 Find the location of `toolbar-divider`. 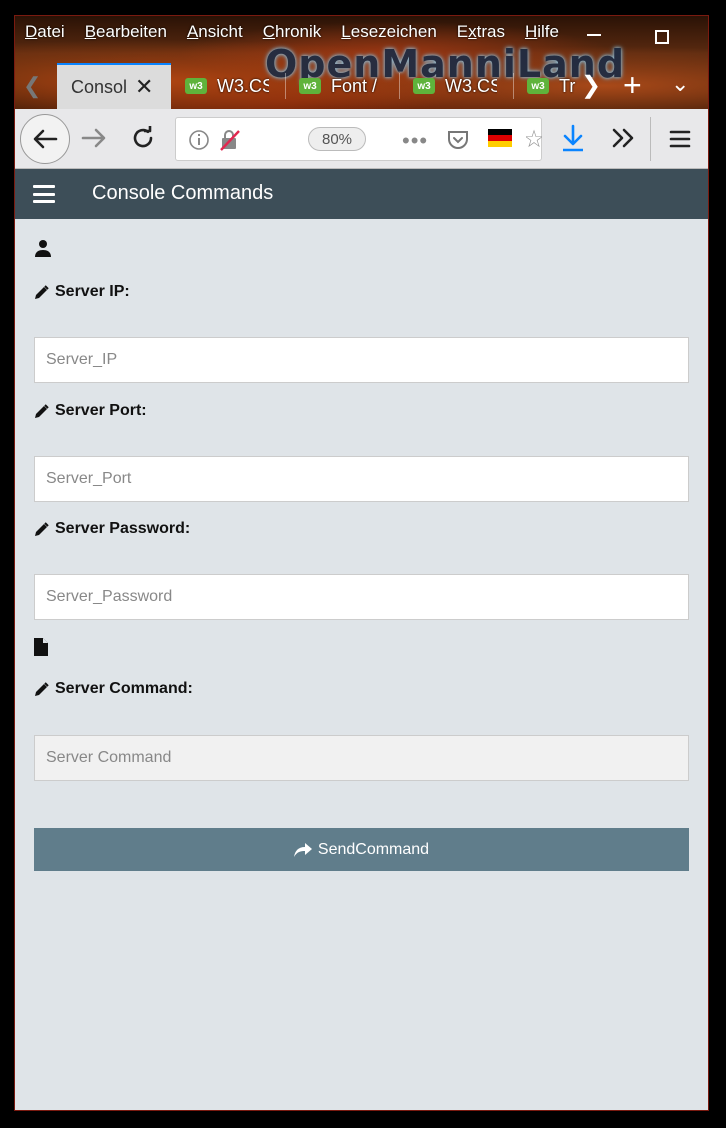

toolbar-divider is located at coordinates (650, 139).